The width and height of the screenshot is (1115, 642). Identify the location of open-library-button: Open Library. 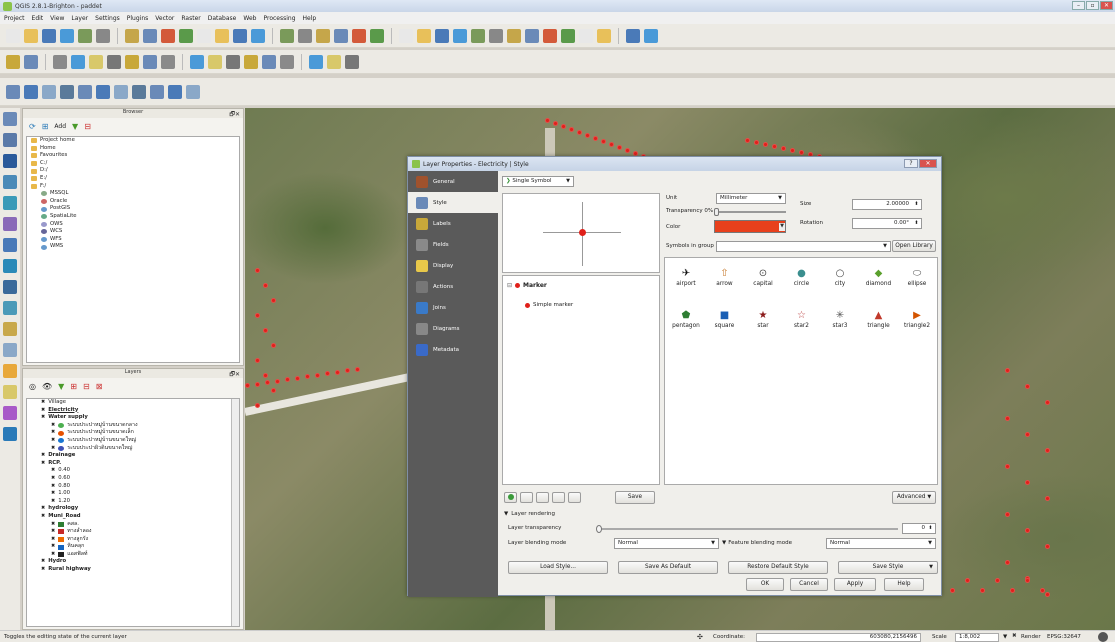
(914, 246).